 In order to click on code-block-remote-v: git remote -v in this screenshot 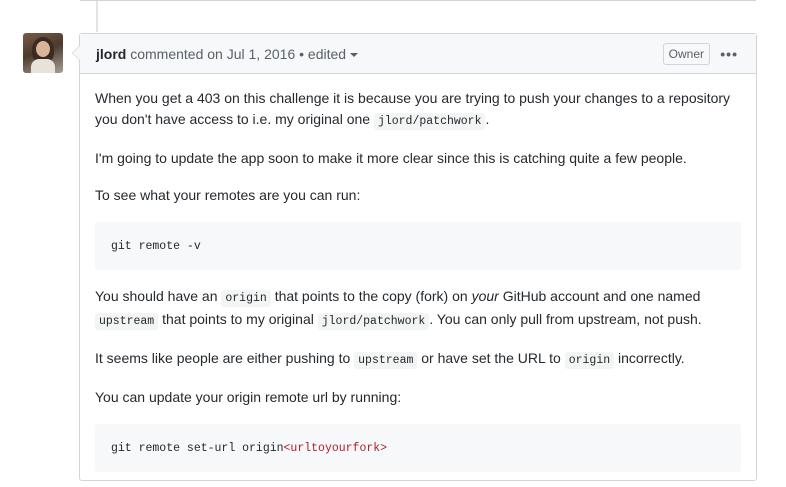, I will do `click(418, 246)`.